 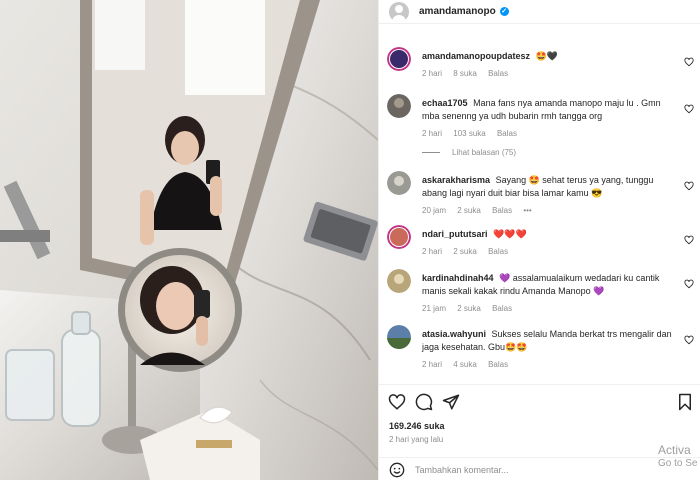 What do you see at coordinates (455, 234) in the screenshot?
I see `comment-username: ndari_pututsari` at bounding box center [455, 234].